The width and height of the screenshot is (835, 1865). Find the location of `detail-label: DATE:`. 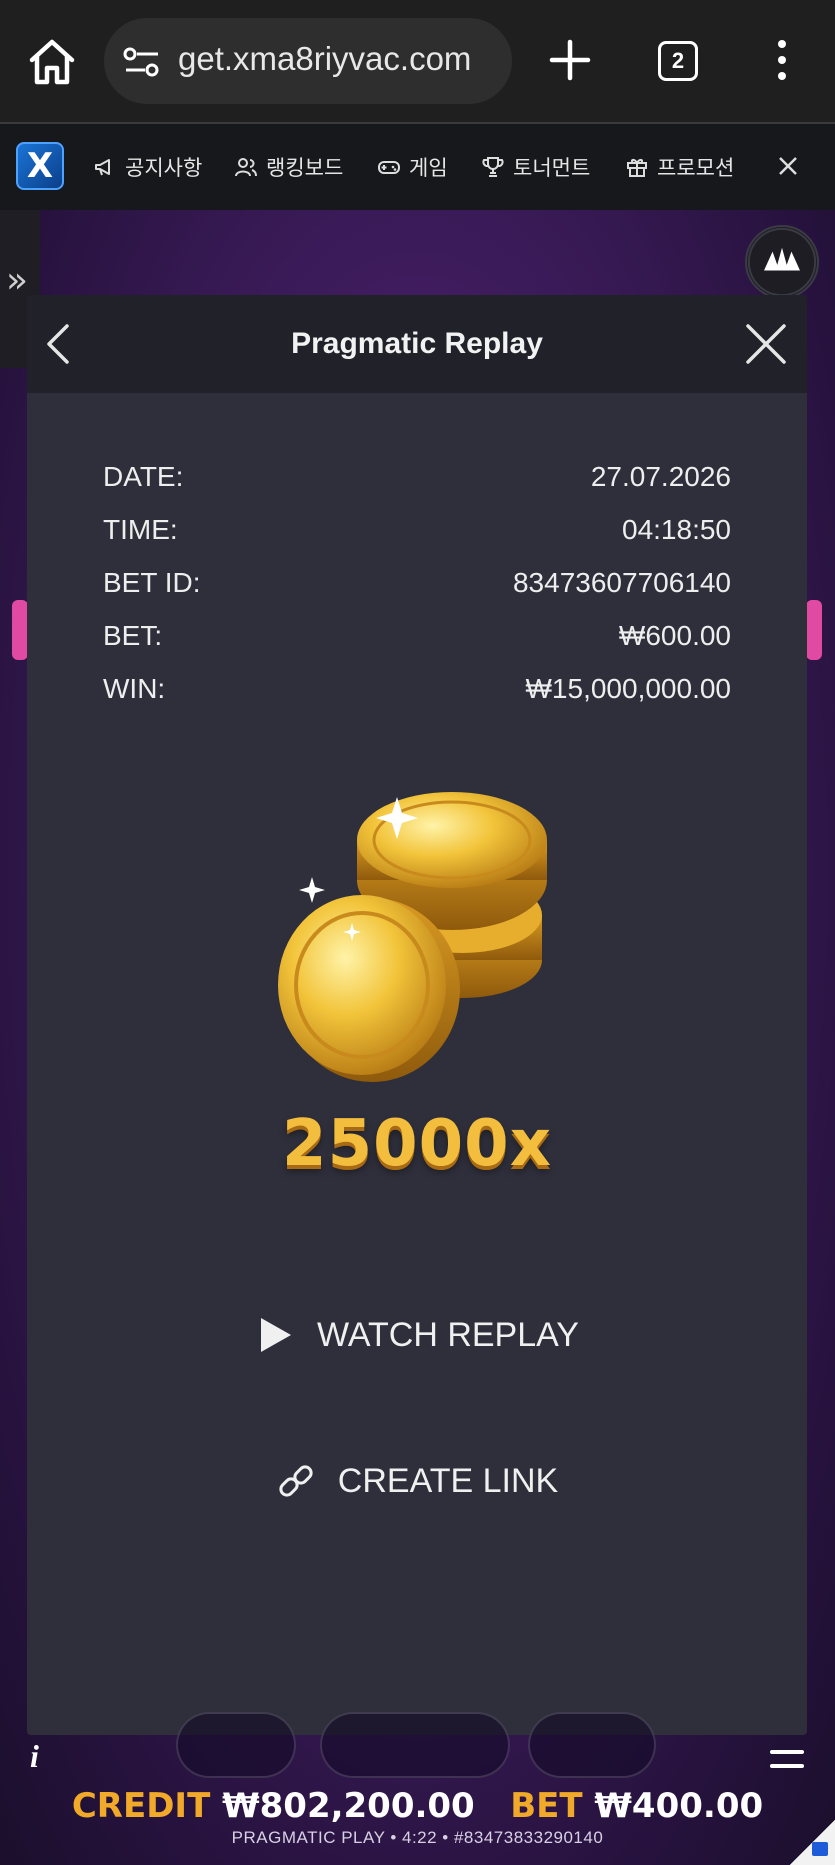

detail-label: DATE: is located at coordinates (143, 476).